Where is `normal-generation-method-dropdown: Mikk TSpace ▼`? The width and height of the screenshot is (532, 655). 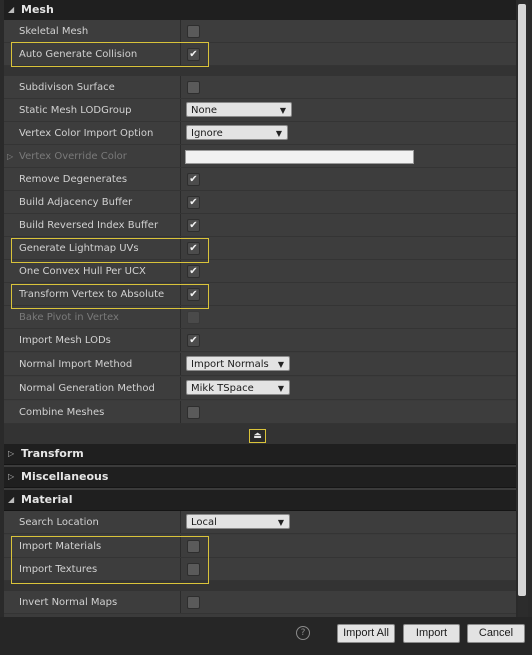 normal-generation-method-dropdown: Mikk TSpace ▼ is located at coordinates (238, 387).